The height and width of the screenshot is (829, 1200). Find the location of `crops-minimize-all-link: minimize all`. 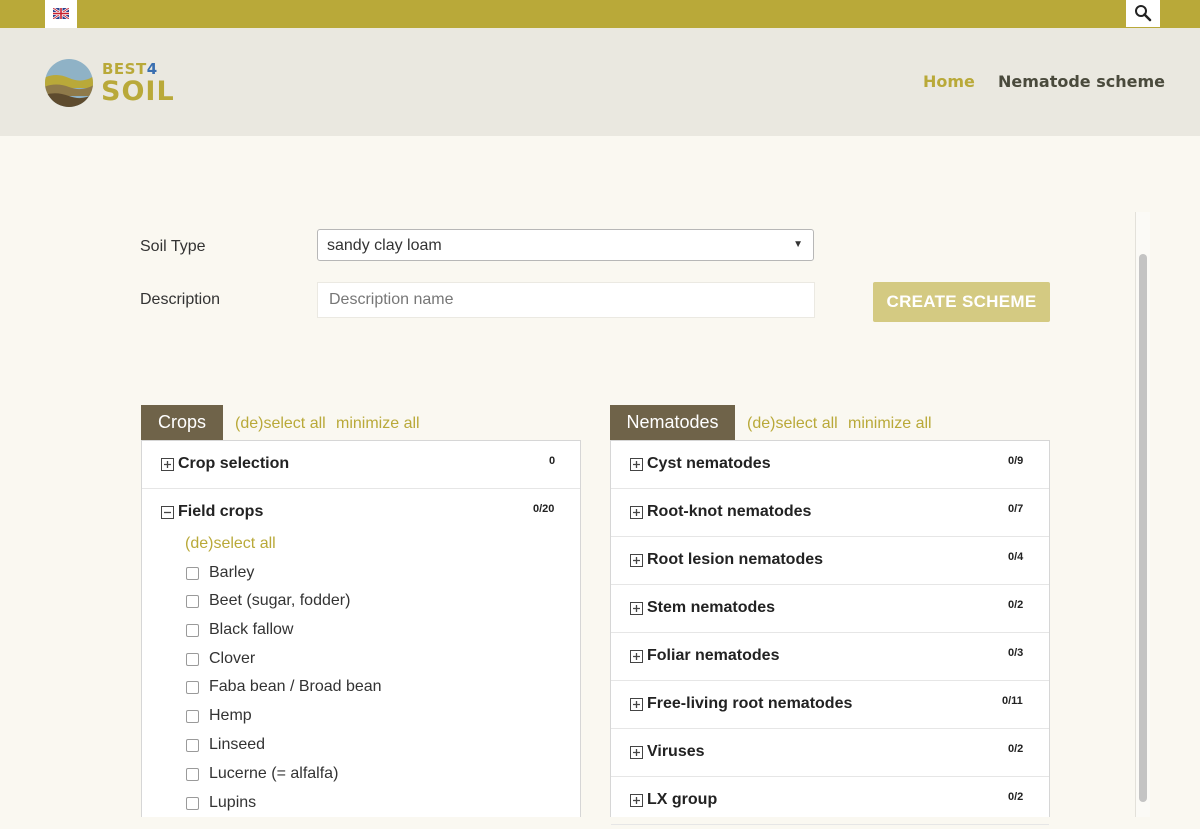

crops-minimize-all-link: minimize all is located at coordinates (378, 424).